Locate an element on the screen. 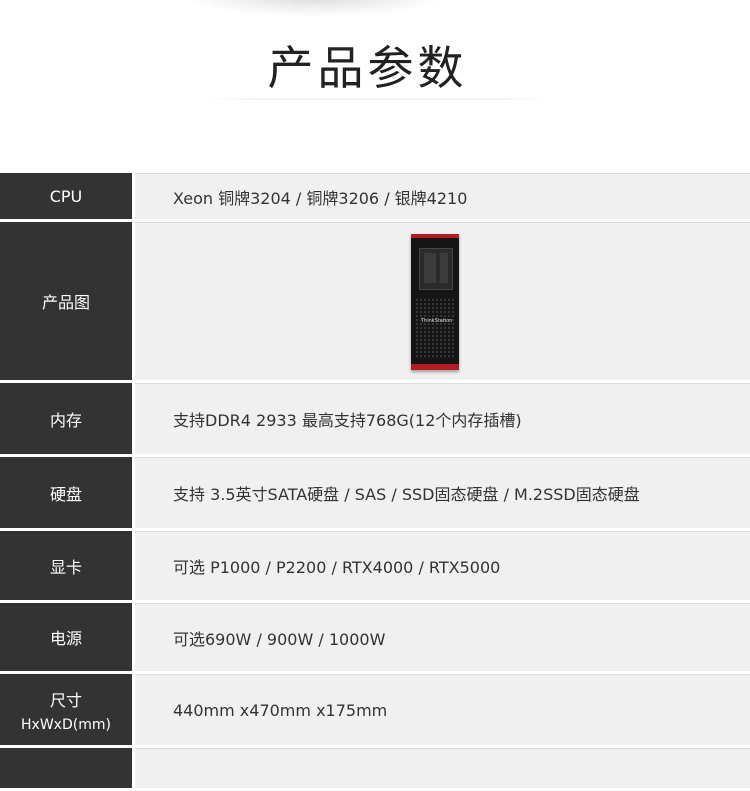 This screenshot has height=791, width=750. page-title: 产品参数 is located at coordinates (367, 68).